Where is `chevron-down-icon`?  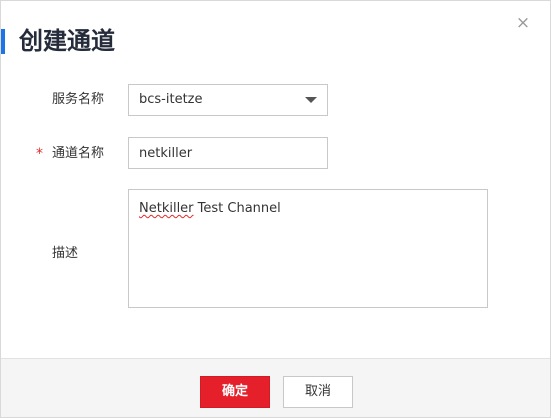
chevron-down-icon is located at coordinates (311, 100).